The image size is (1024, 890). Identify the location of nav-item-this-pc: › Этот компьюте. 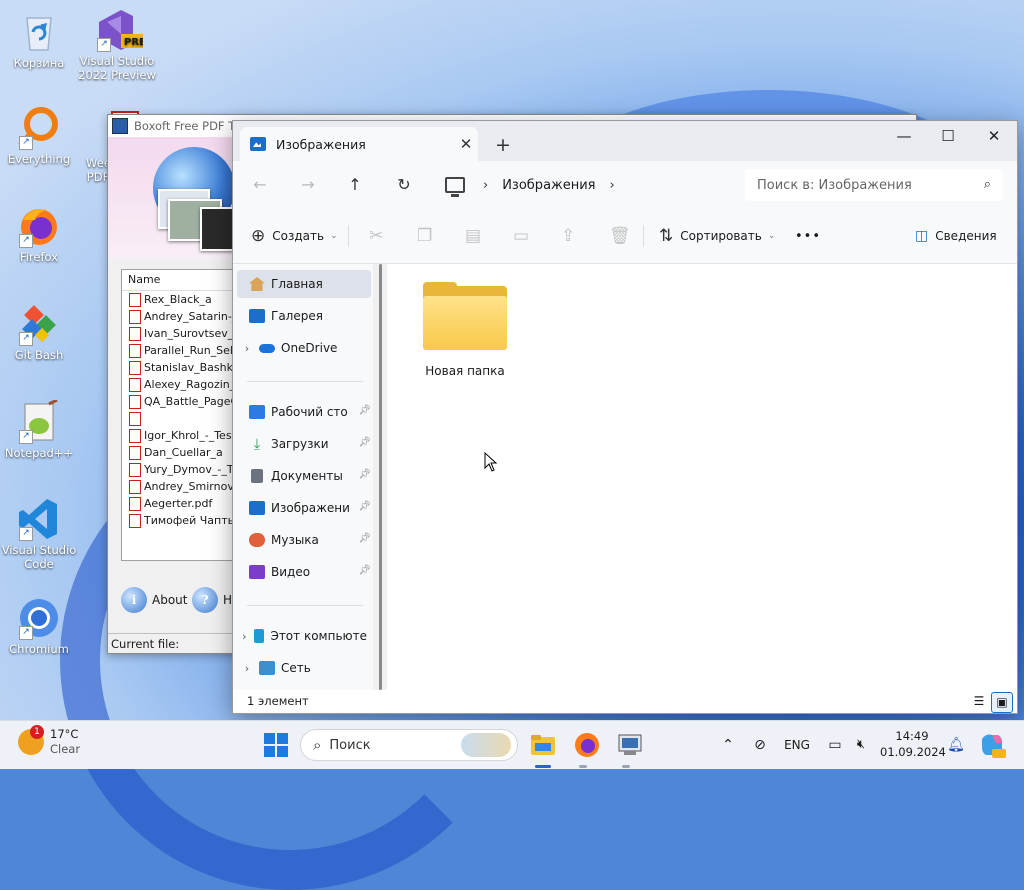
(300, 636).